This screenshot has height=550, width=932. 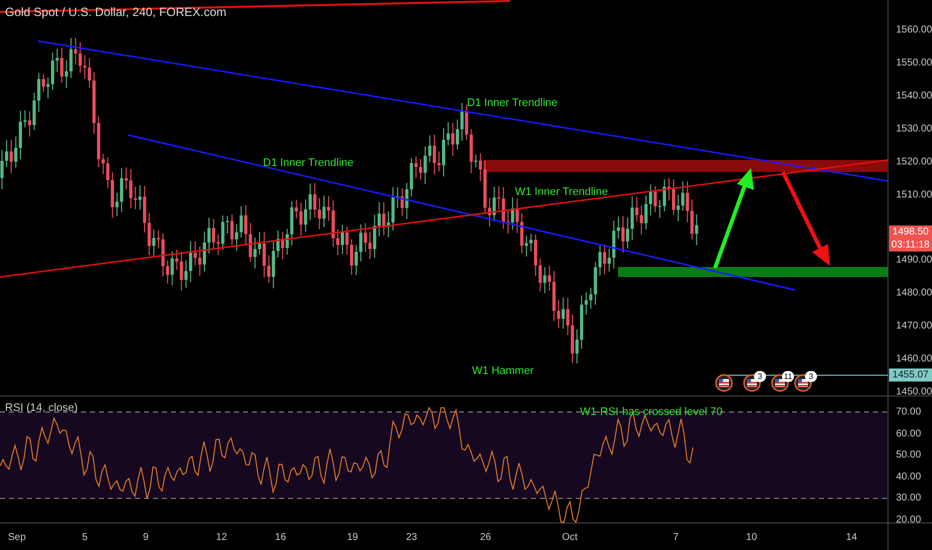 I want to click on date-tick: 16, so click(x=280, y=537).